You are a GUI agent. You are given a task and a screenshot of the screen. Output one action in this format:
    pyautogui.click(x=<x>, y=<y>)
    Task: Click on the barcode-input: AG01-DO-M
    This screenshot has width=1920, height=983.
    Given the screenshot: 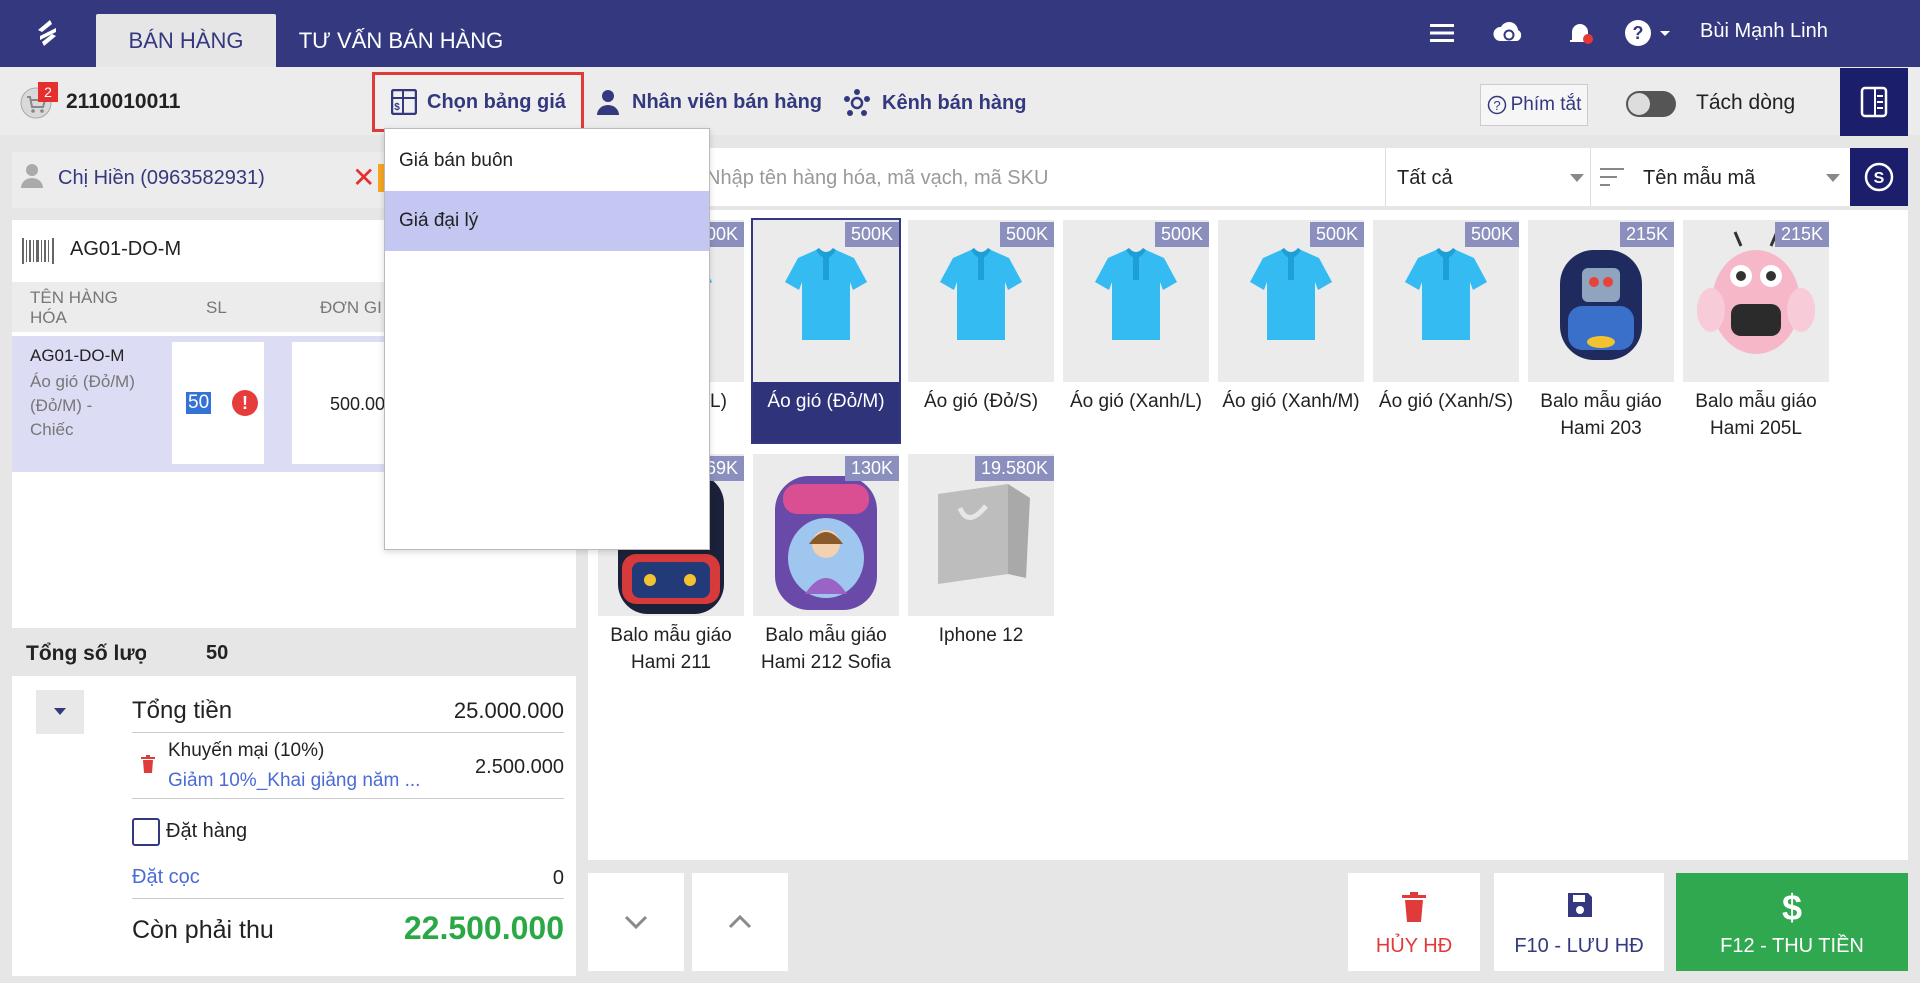 What is the action you would take?
    pyautogui.click(x=125, y=249)
    